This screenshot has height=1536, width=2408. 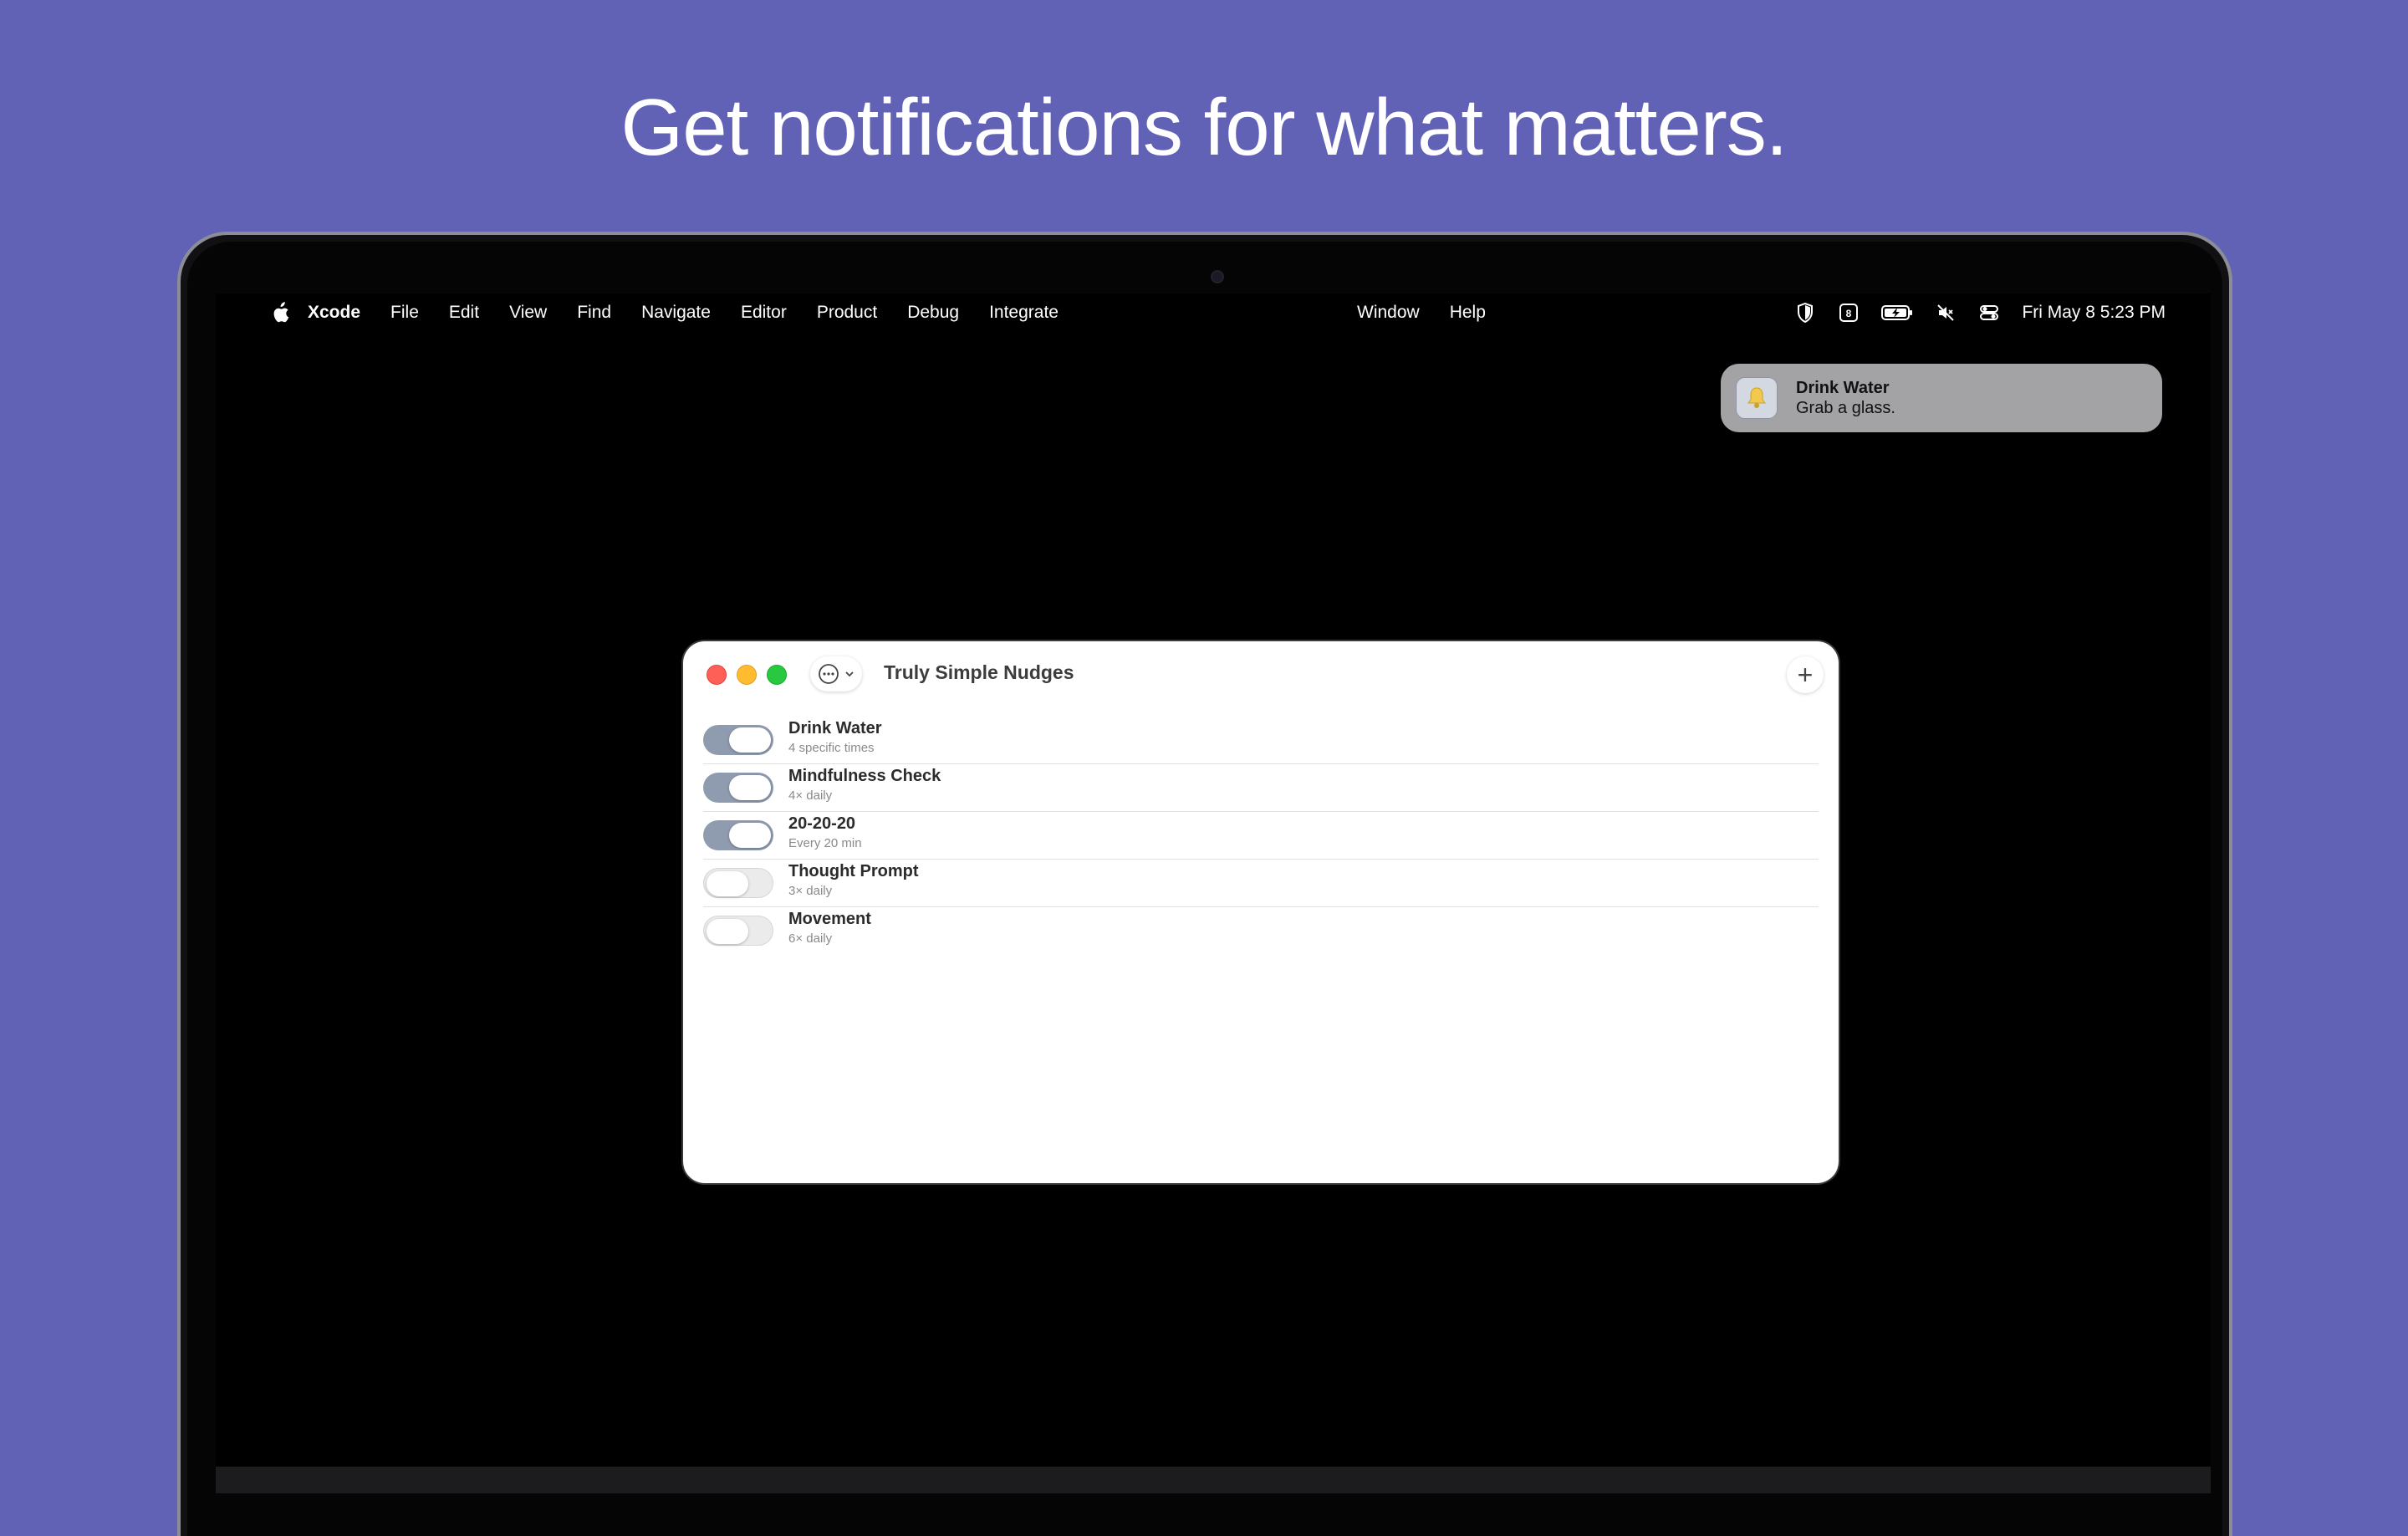 I want to click on menu-help: Help, so click(x=1468, y=313).